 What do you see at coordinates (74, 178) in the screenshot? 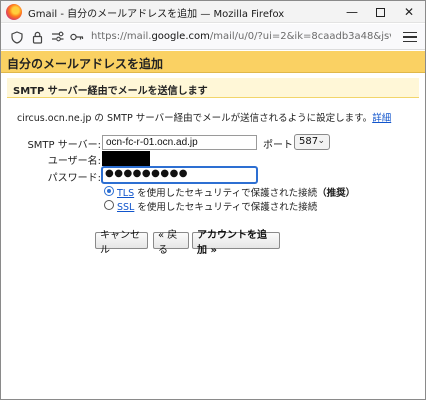
I see `password-label: パスワード:` at bounding box center [74, 178].